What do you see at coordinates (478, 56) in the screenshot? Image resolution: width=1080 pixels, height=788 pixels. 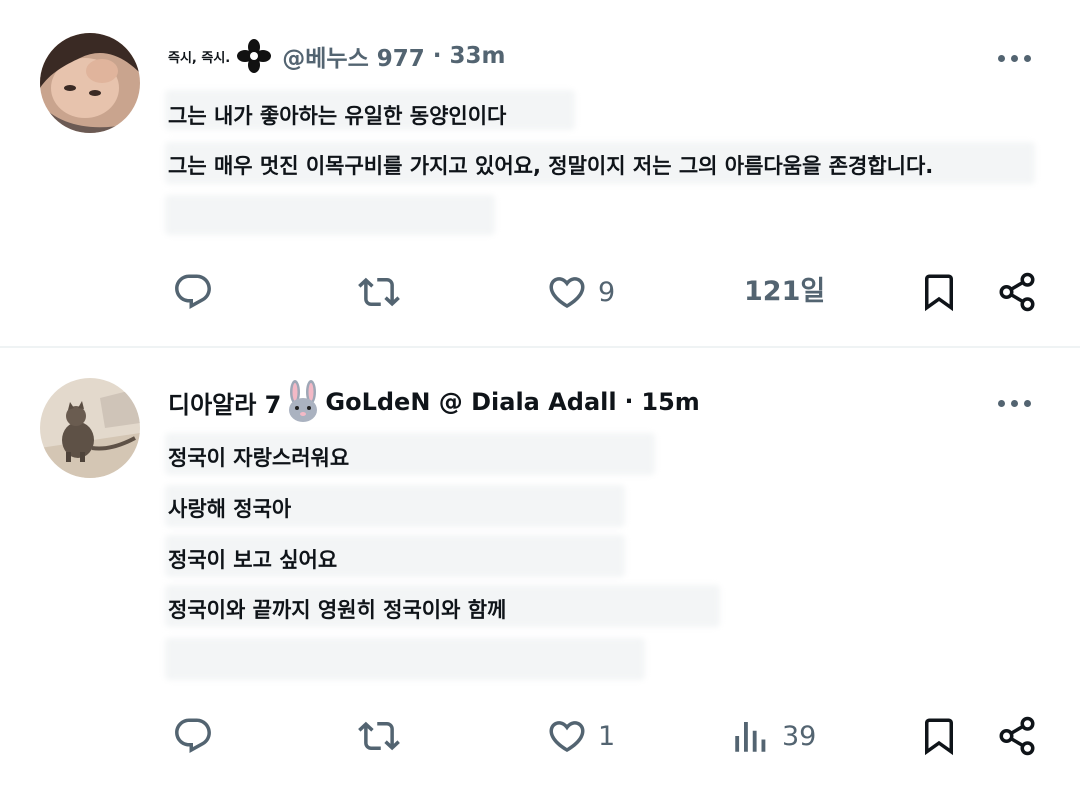 I see `timestamp: 33m` at bounding box center [478, 56].